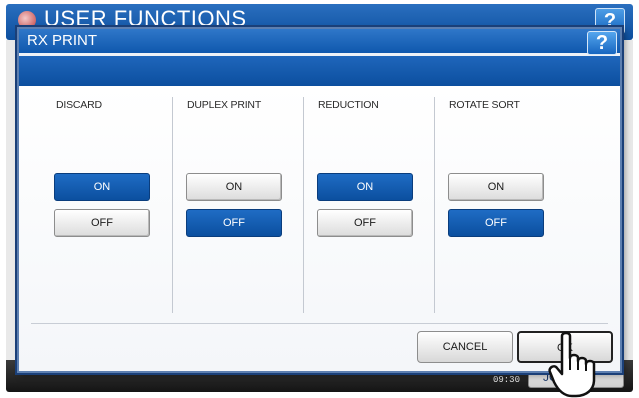  Describe the element at coordinates (365, 187) in the screenshot. I see `reduction-on-button: ON` at that location.